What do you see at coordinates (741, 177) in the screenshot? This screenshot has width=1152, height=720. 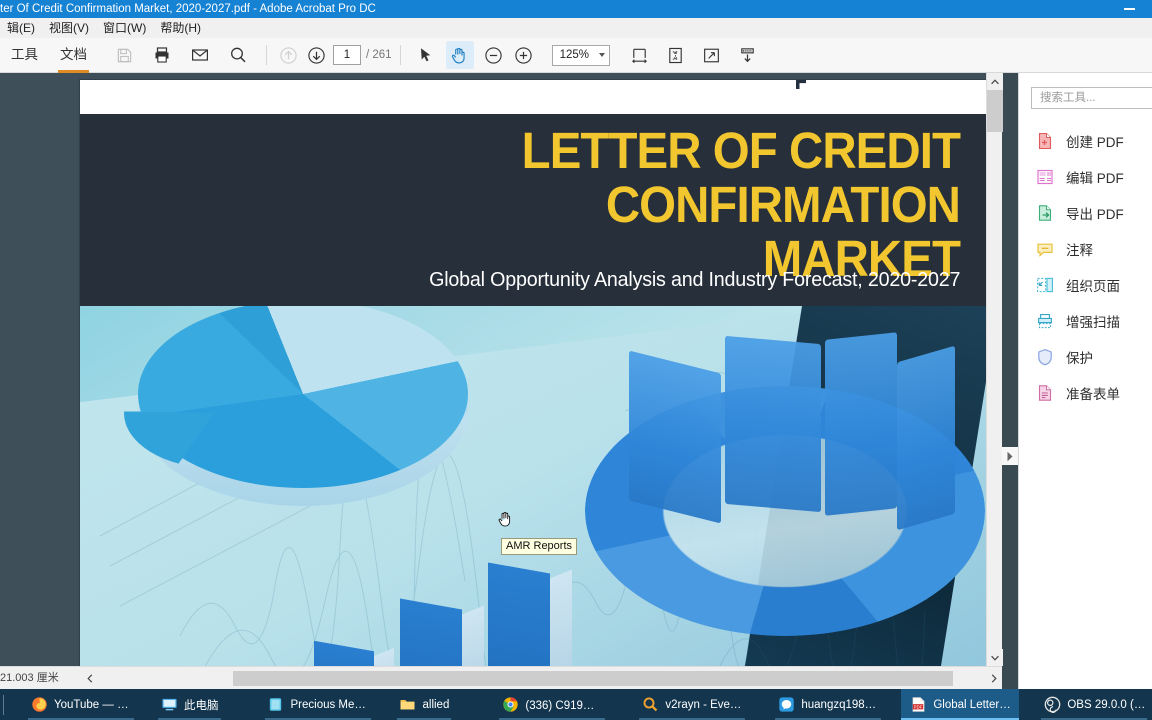 I see `cover-title-line1: LETTER OF CREDIT CONFIRMATION` at bounding box center [741, 177].